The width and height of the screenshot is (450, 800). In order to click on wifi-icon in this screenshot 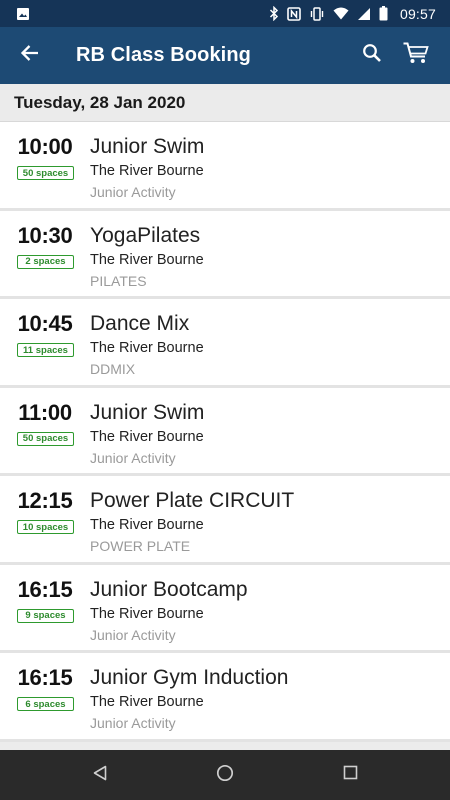, I will do `click(341, 13)`.